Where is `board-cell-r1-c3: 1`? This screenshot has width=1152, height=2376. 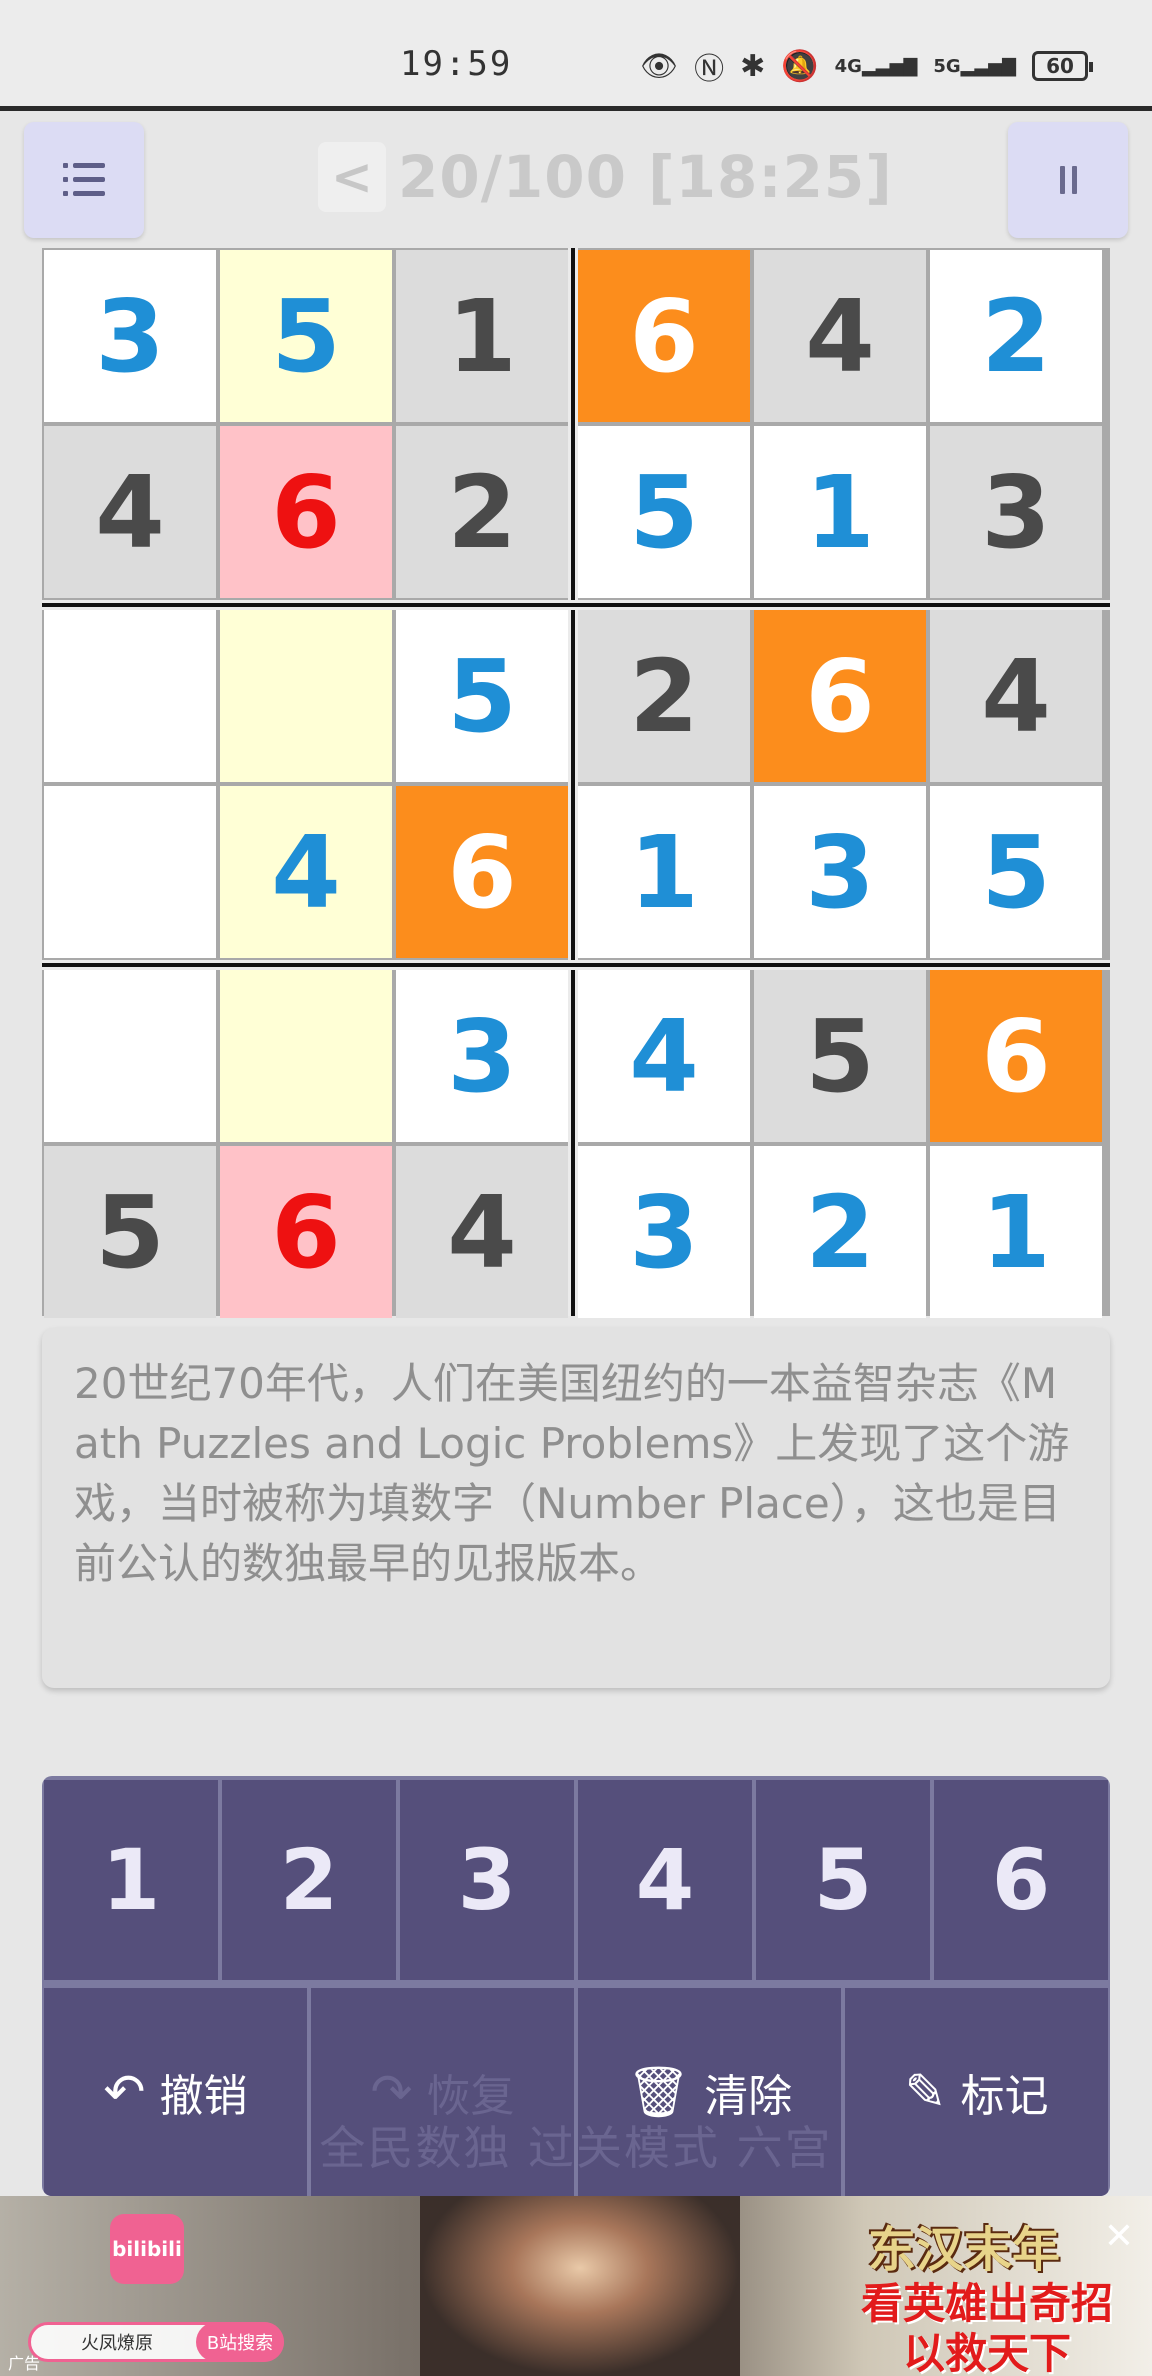 board-cell-r1-c3: 1 is located at coordinates (482, 336).